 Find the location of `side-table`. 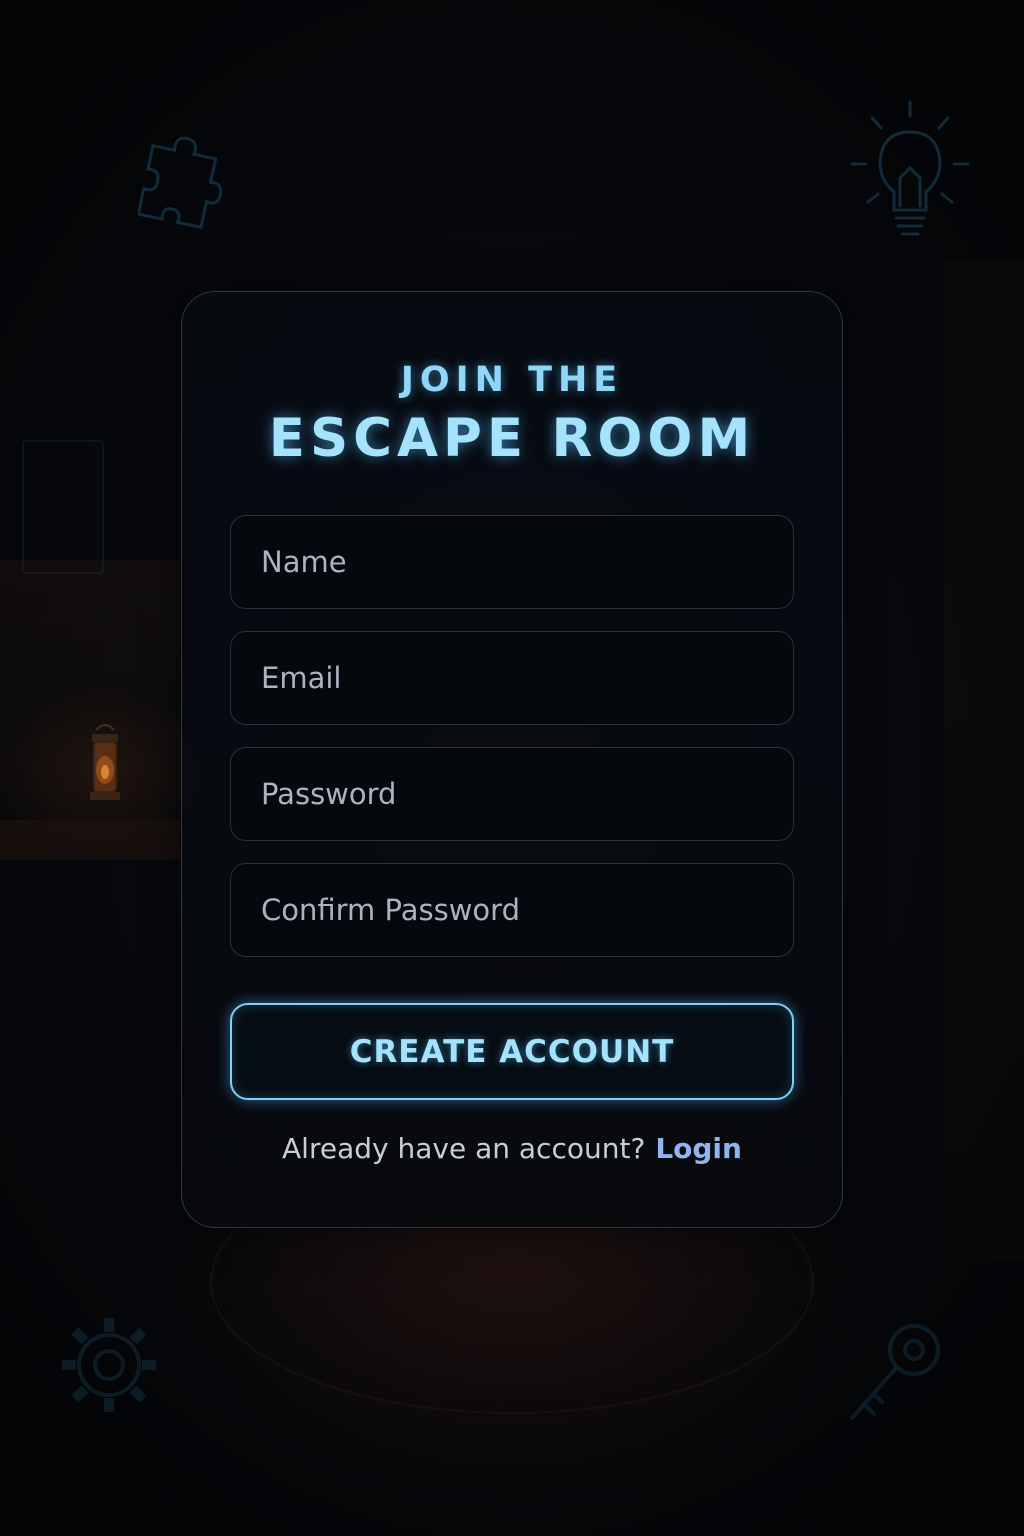

side-table is located at coordinates (90, 840).